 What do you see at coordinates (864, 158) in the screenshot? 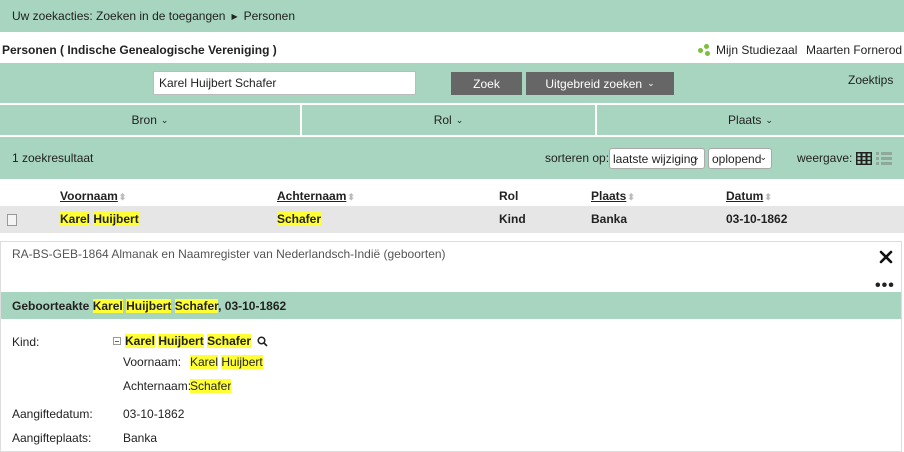
I see `grid-view-icon` at bounding box center [864, 158].